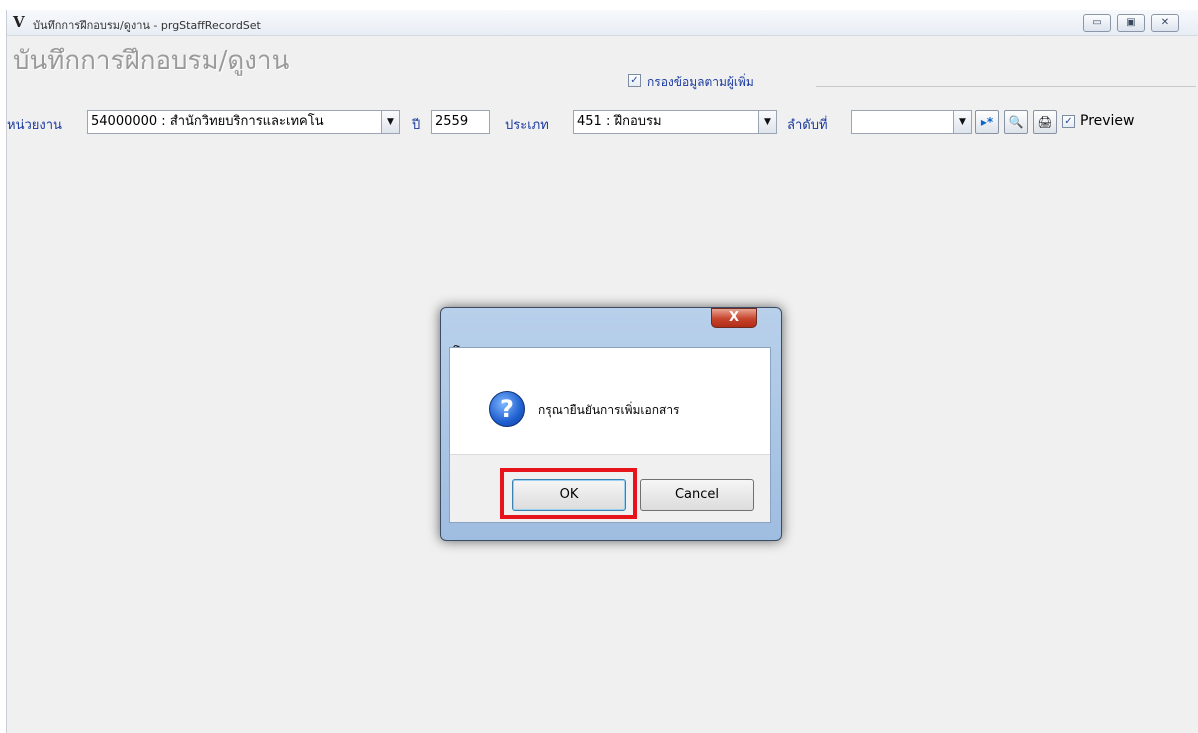 Image resolution: width=1198 pixels, height=733 pixels. What do you see at coordinates (1107, 121) in the screenshot?
I see `preview-label: Preview` at bounding box center [1107, 121].